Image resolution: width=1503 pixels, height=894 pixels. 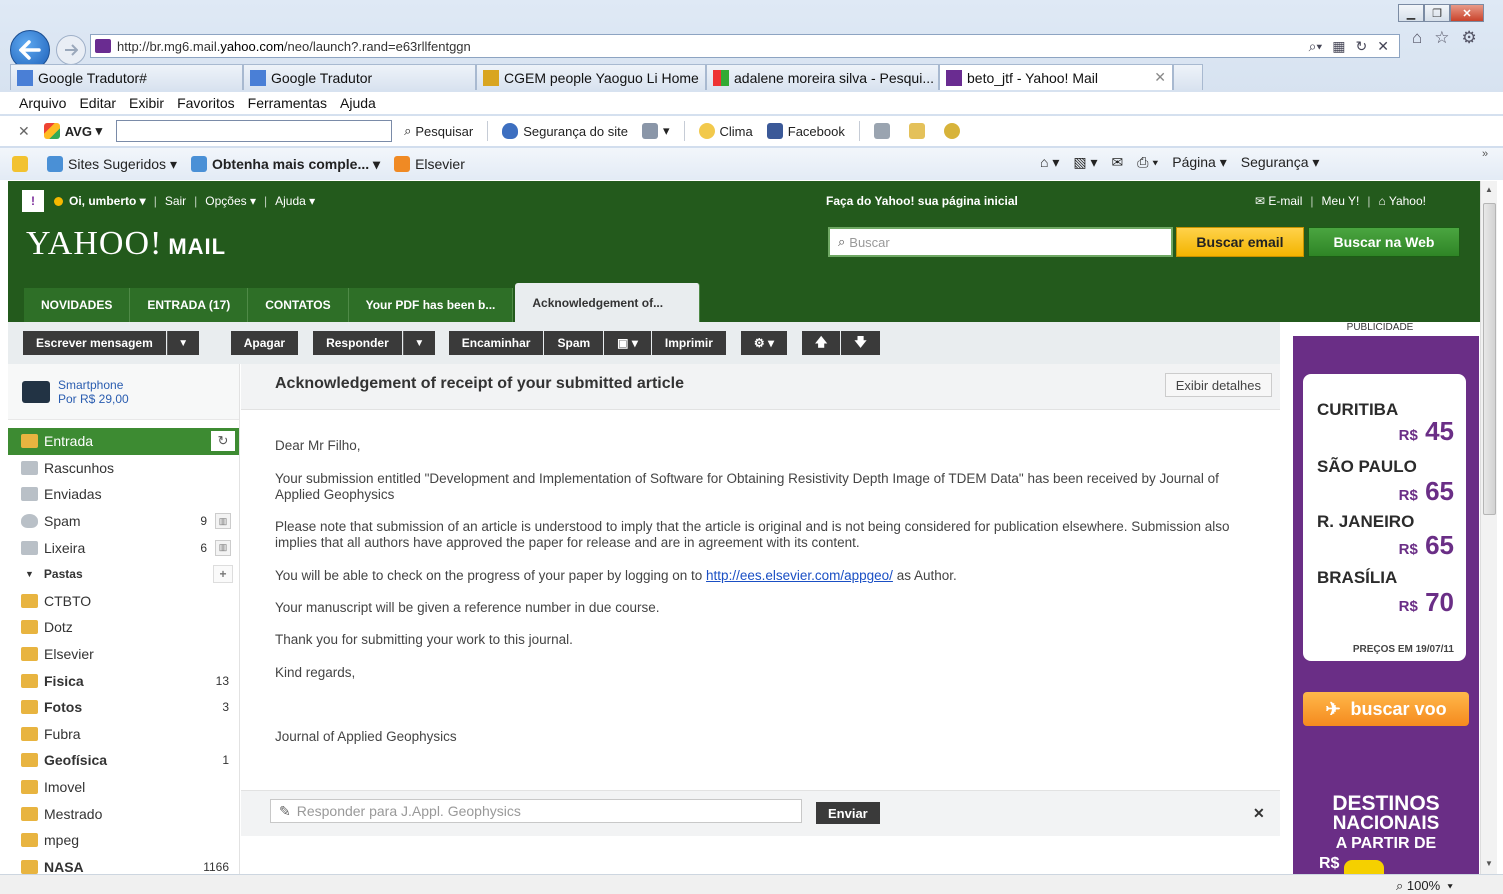 What do you see at coordinates (123, 521) in the screenshot?
I see `folder-spam: Spam 9 ▥` at bounding box center [123, 521].